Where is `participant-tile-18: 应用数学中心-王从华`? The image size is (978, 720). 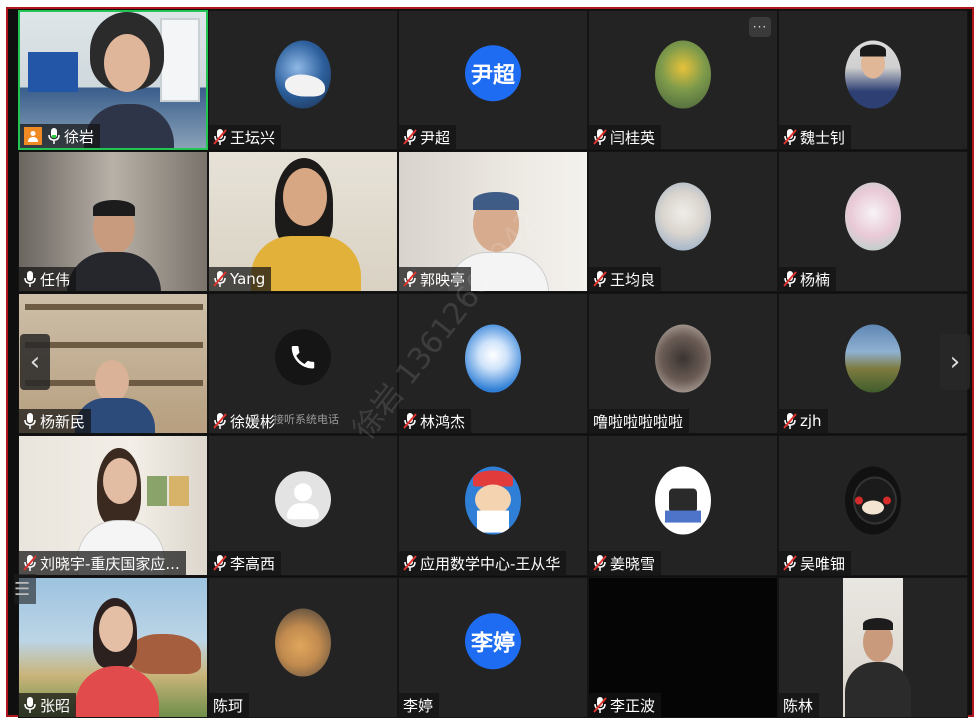
participant-tile-18: 应用数学中心-王从华 is located at coordinates (493, 505).